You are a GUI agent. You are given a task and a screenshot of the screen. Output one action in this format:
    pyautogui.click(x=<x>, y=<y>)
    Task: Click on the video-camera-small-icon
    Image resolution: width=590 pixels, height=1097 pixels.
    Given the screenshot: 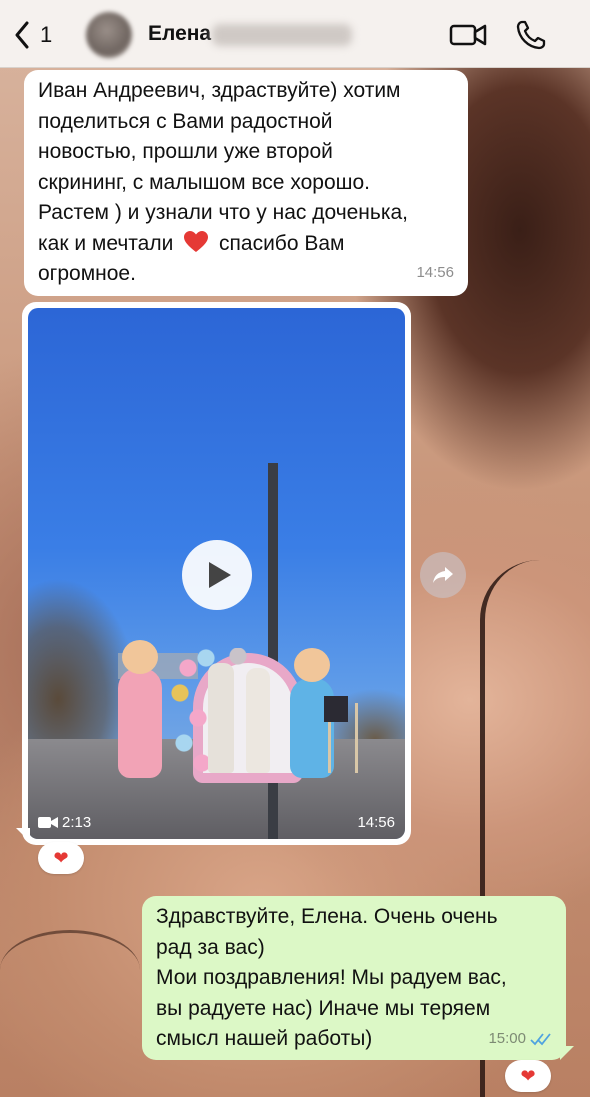 What is the action you would take?
    pyautogui.click(x=48, y=822)
    